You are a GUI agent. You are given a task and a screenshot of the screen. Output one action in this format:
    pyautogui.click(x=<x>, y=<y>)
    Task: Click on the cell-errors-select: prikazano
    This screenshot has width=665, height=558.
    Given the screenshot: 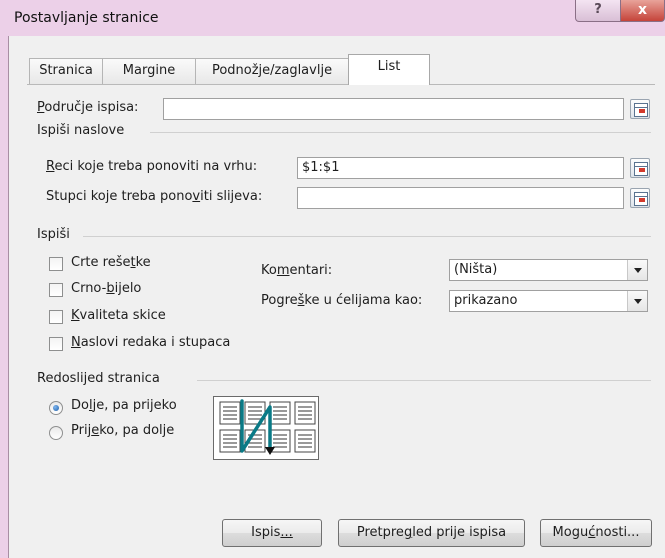 What is the action you would take?
    pyautogui.click(x=548, y=301)
    